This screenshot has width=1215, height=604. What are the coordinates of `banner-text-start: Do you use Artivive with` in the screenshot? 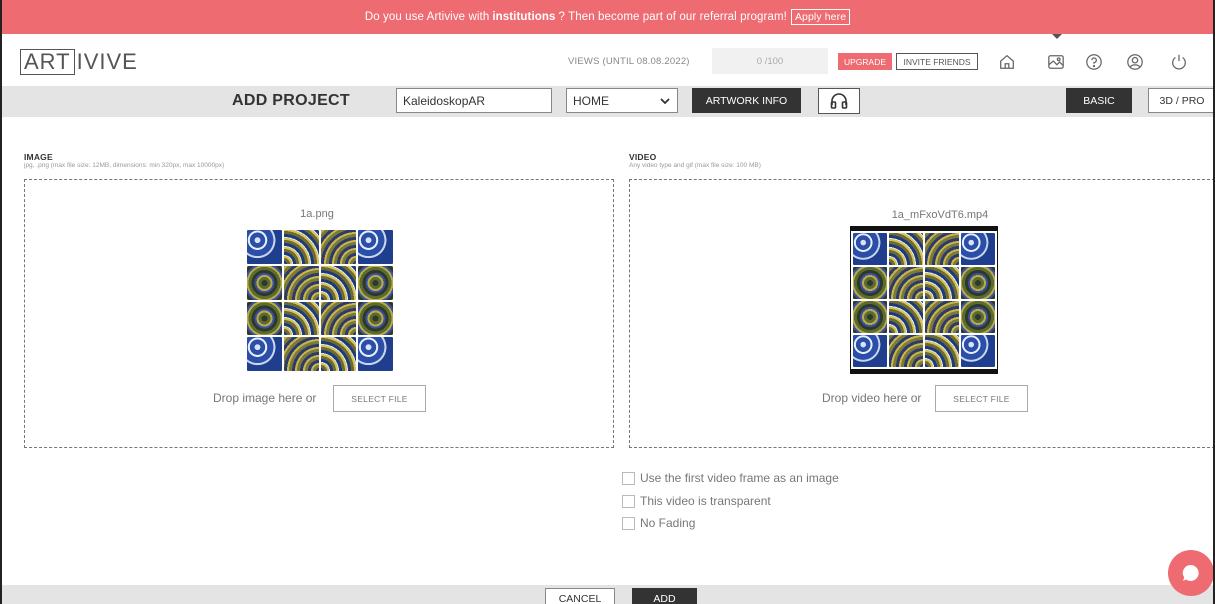 It's located at (427, 17).